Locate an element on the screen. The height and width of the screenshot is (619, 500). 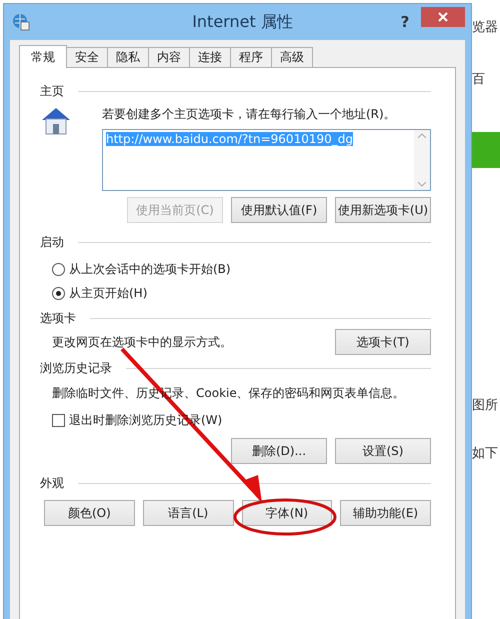
history-button: 设置(S) is located at coordinates (383, 451).